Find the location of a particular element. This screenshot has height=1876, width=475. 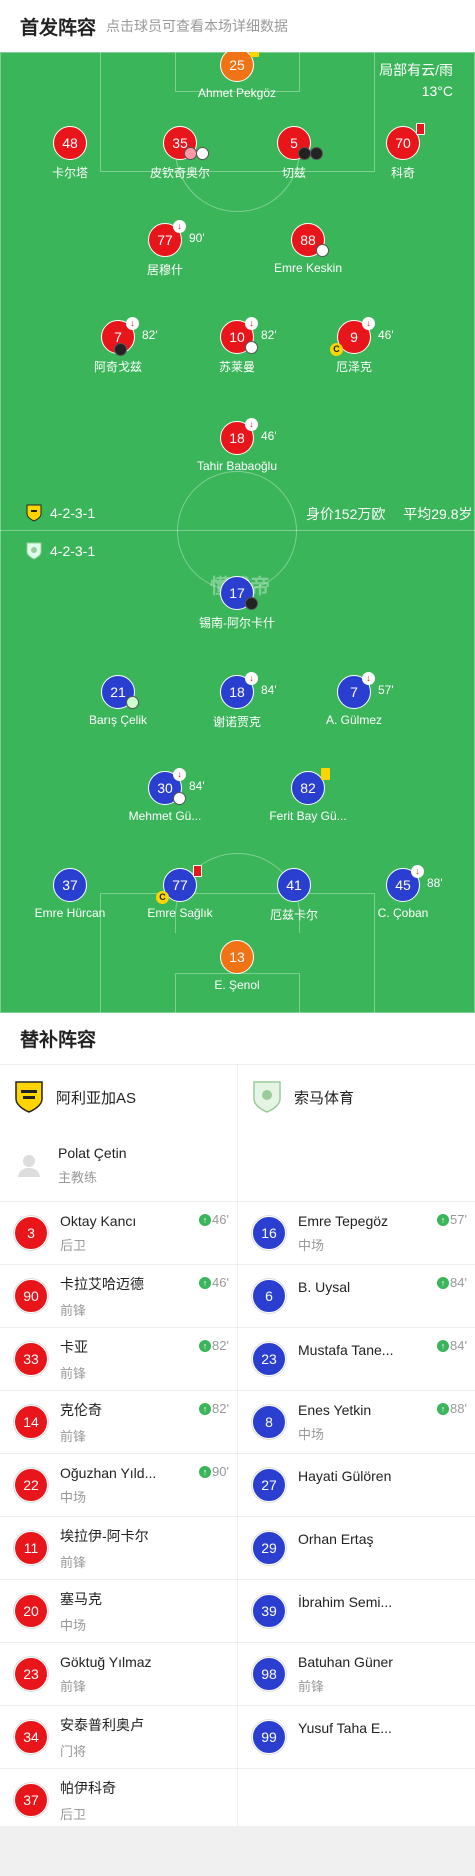

team-value-info: 身价152万欧 平均29.8岁 is located at coordinates (389, 514).